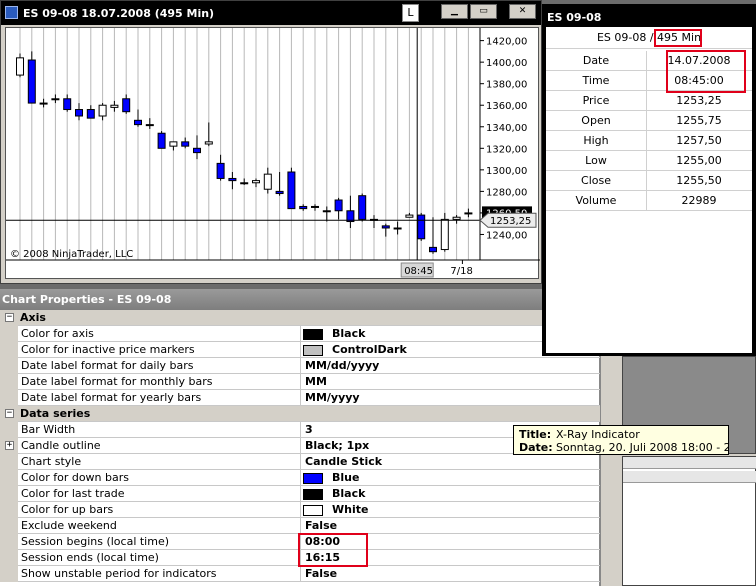  I want to click on expand-icon: +, so click(9, 445).